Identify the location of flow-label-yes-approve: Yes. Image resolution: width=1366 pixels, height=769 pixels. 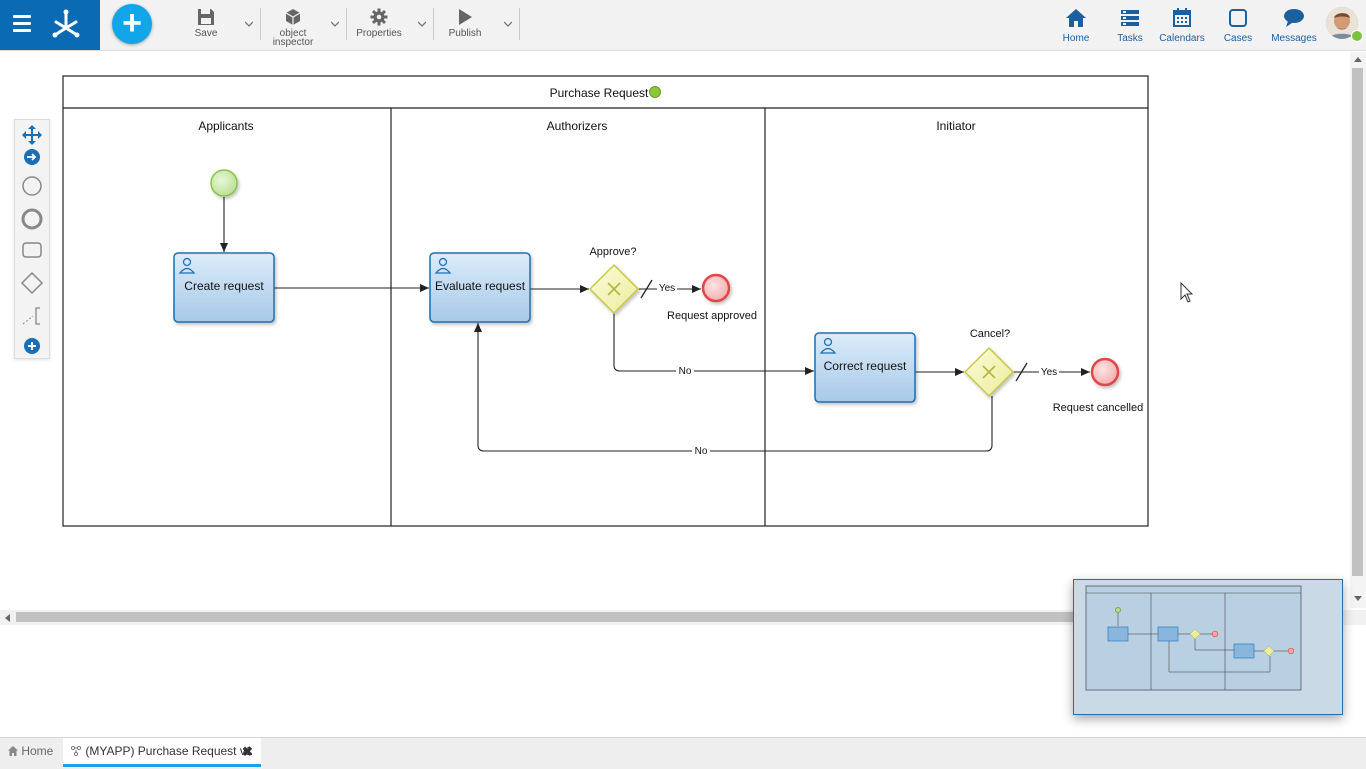
(667, 288).